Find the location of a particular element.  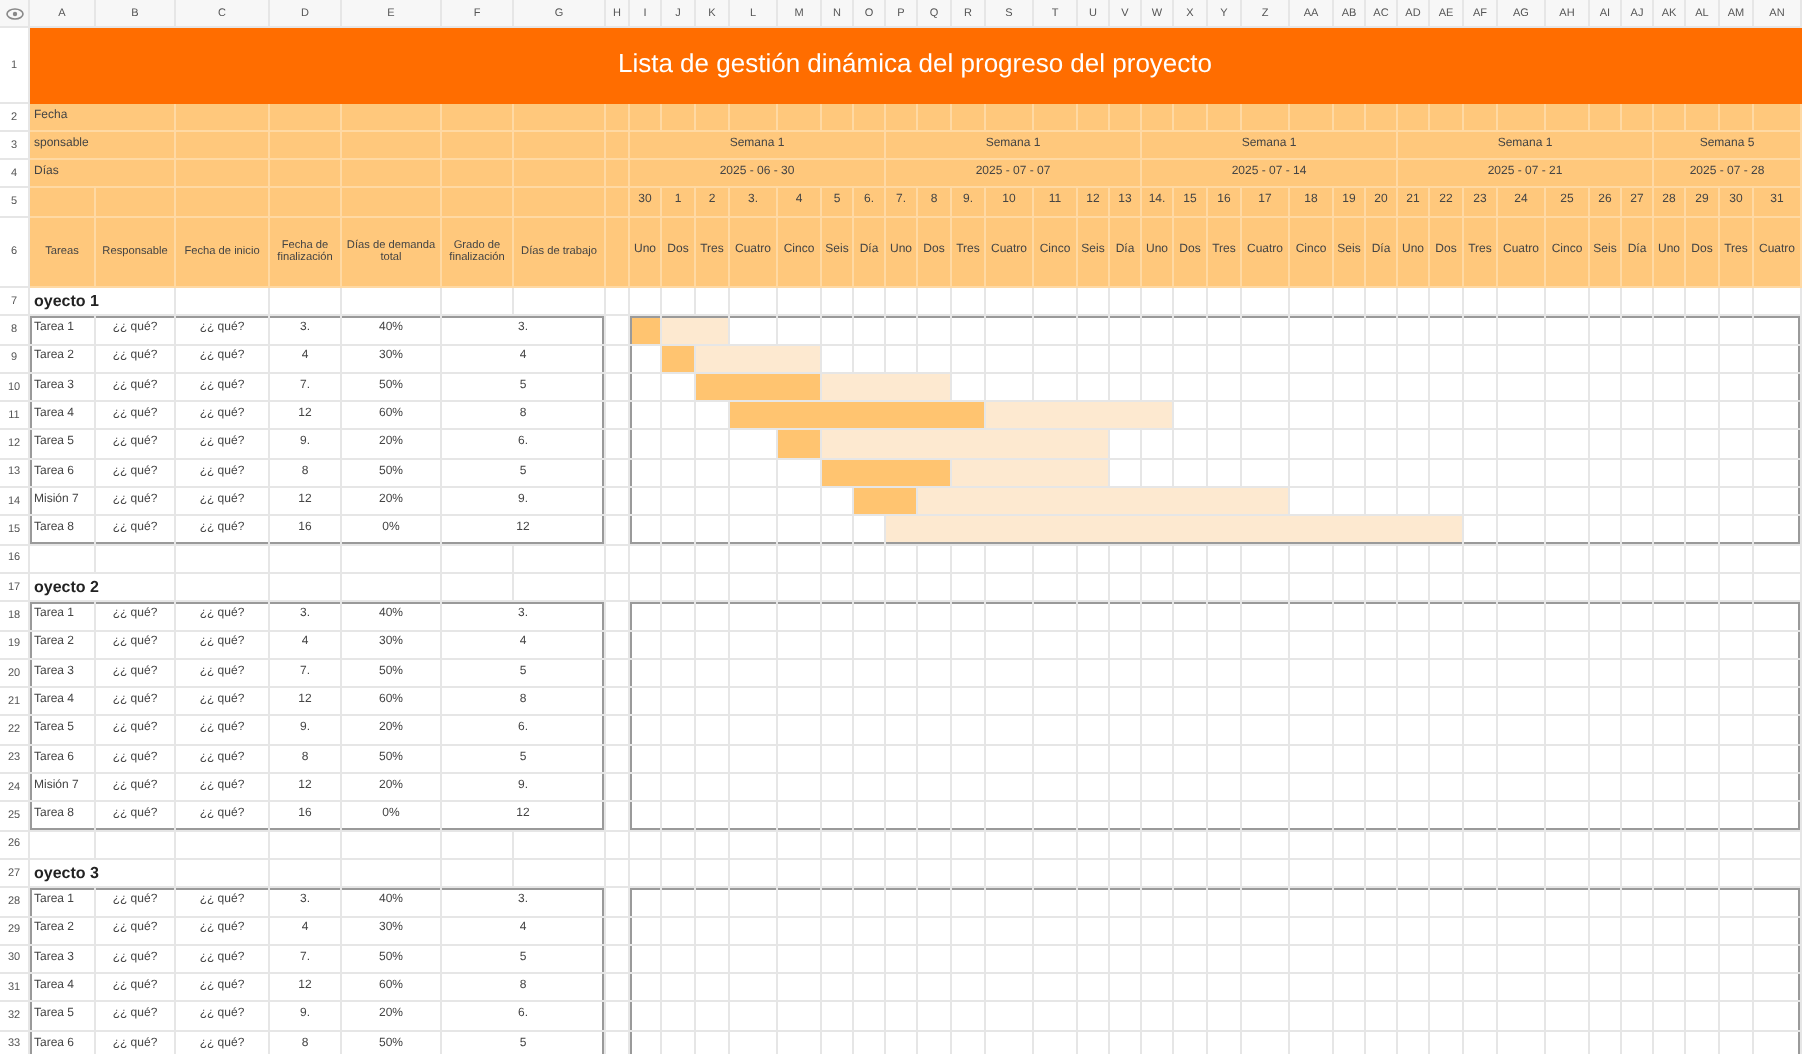

project-title: oyecto 1 is located at coordinates (103, 302).